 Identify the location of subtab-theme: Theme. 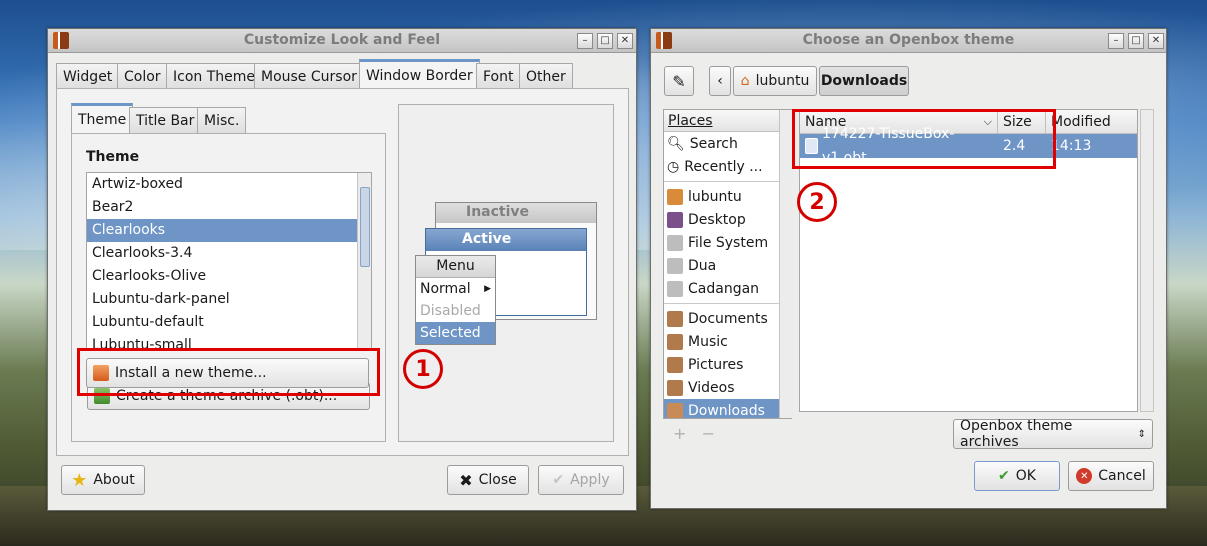
(102, 118).